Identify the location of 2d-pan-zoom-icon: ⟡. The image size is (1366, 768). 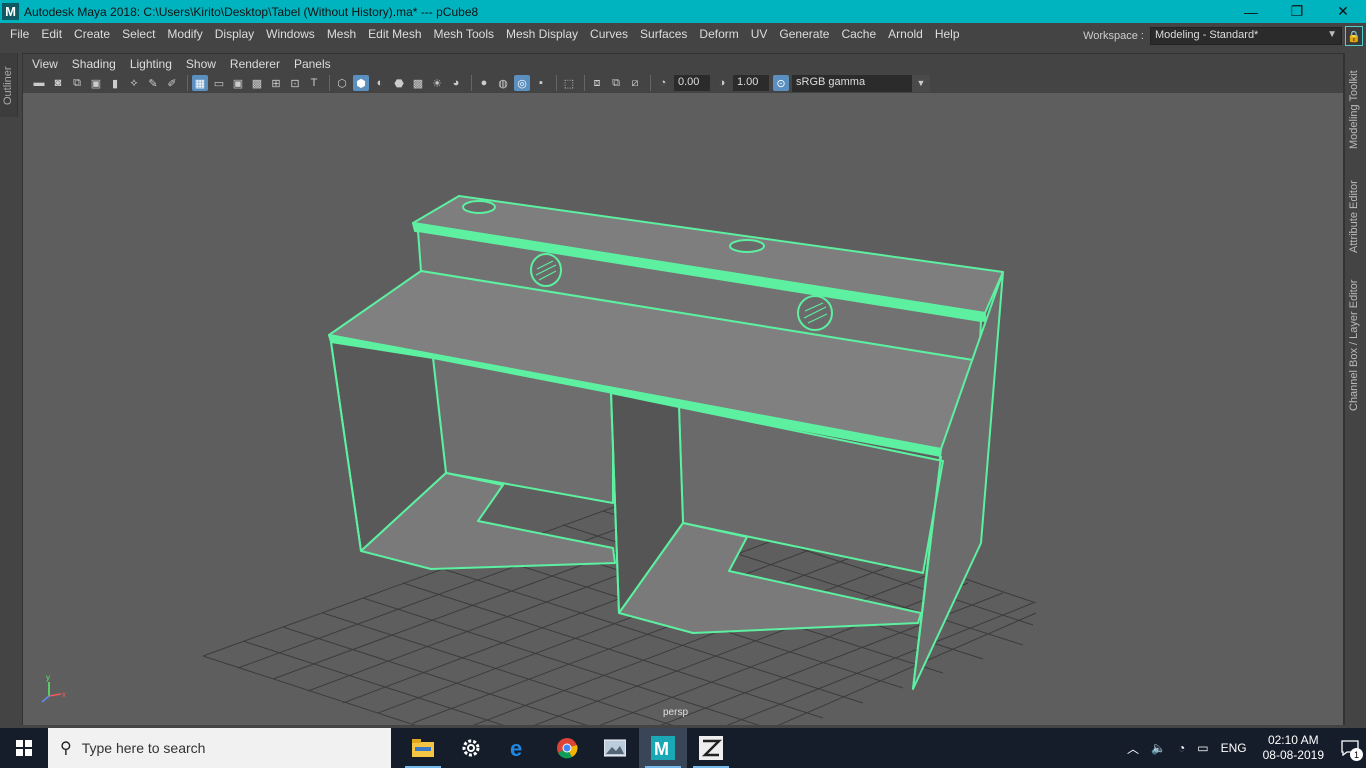
(134, 83).